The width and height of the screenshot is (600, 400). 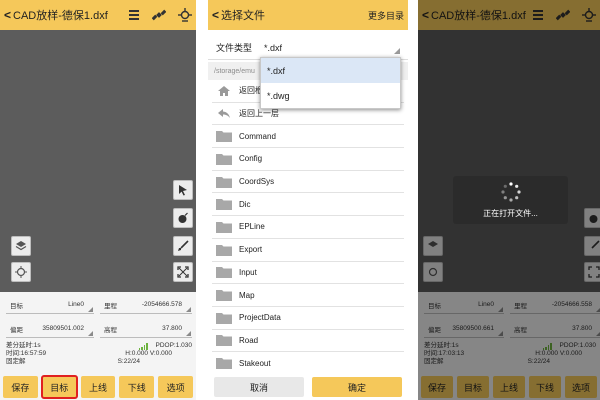 I want to click on field-elevation: 高程 37.800, so click(x=146, y=329).